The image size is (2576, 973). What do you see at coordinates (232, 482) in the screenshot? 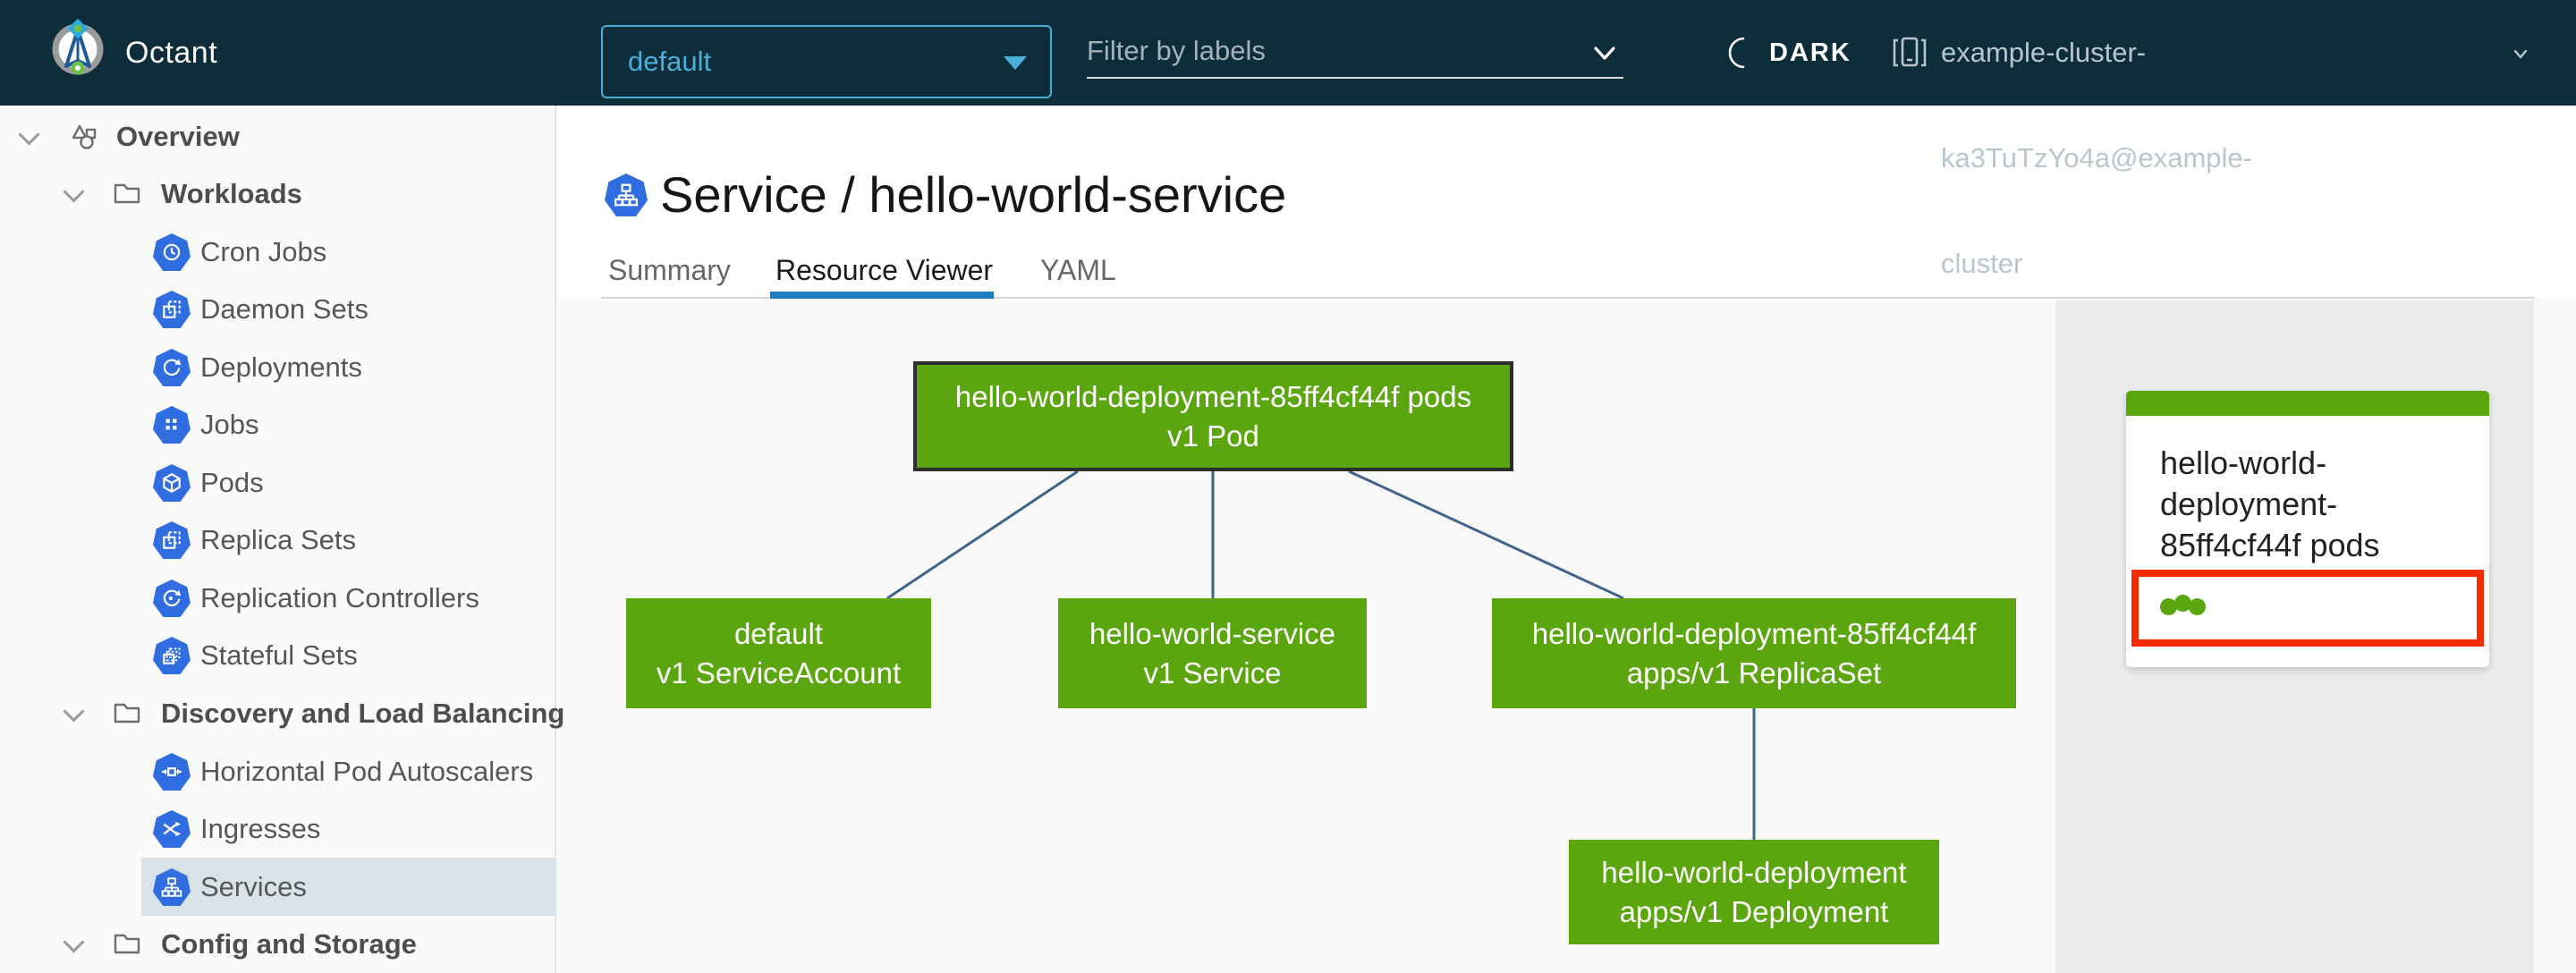
I see `sidebar-item-label: Pods` at bounding box center [232, 482].